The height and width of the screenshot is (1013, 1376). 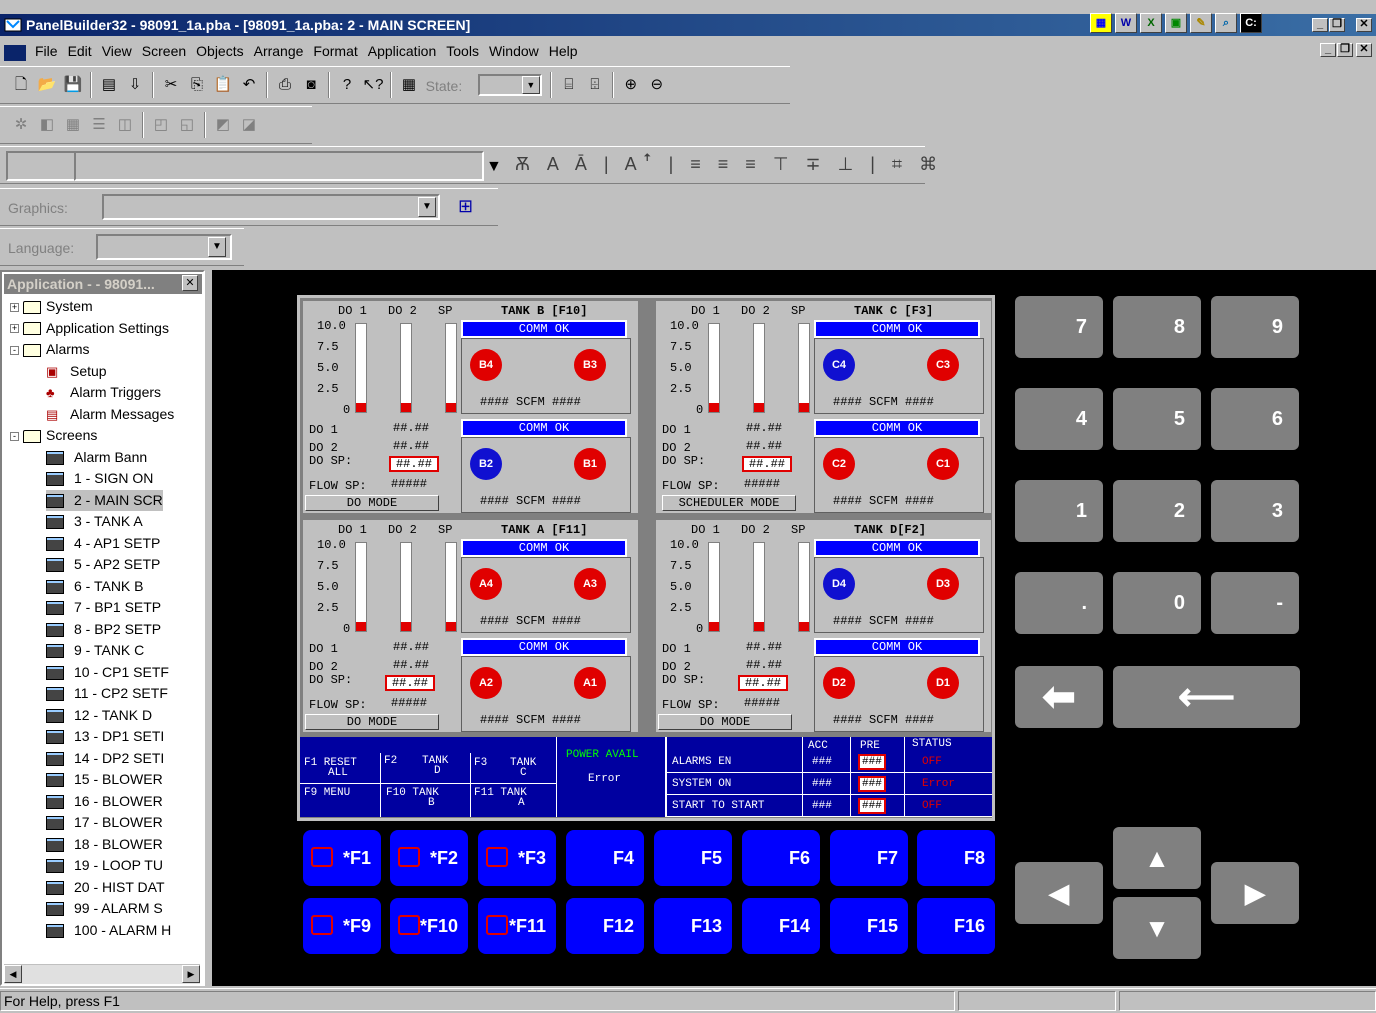 I want to click on pump-icon: D3, so click(x=943, y=584).